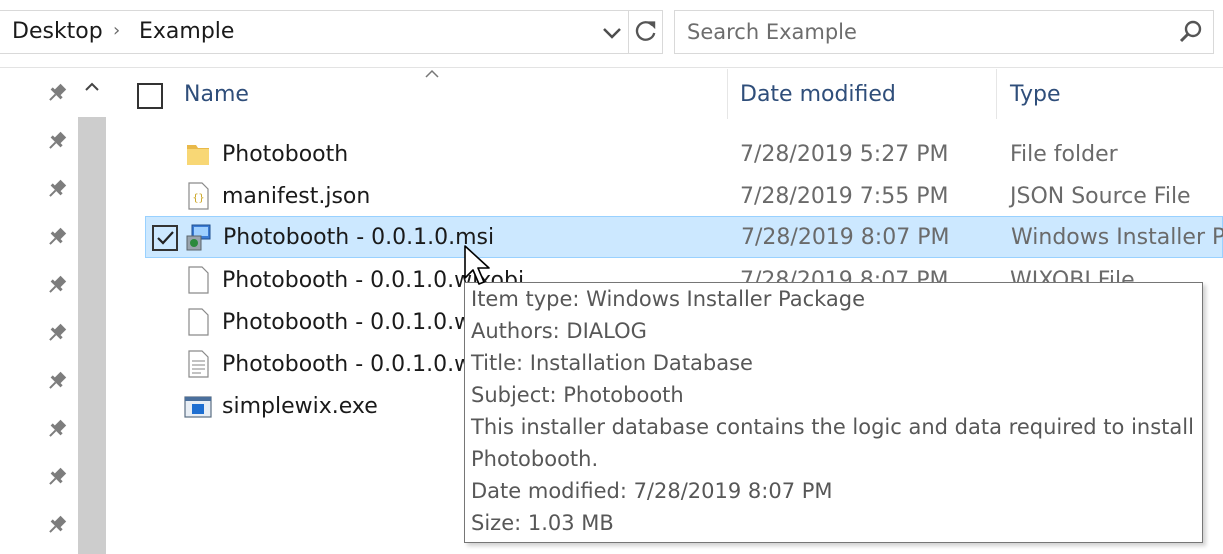 The width and height of the screenshot is (1223, 554). What do you see at coordinates (1035, 94) in the screenshot?
I see `column-header-type: Type` at bounding box center [1035, 94].